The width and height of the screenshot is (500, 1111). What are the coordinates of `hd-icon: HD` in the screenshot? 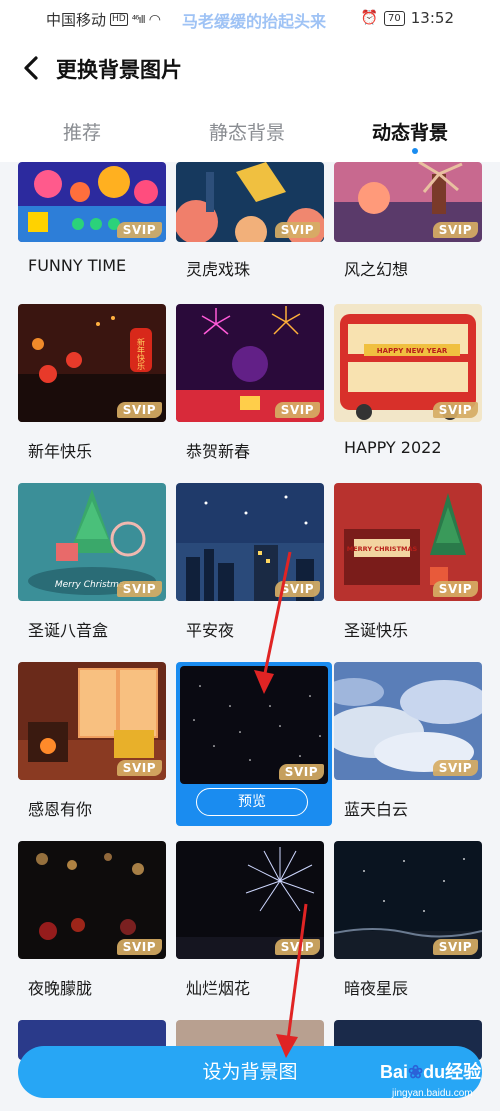 It's located at (119, 19).